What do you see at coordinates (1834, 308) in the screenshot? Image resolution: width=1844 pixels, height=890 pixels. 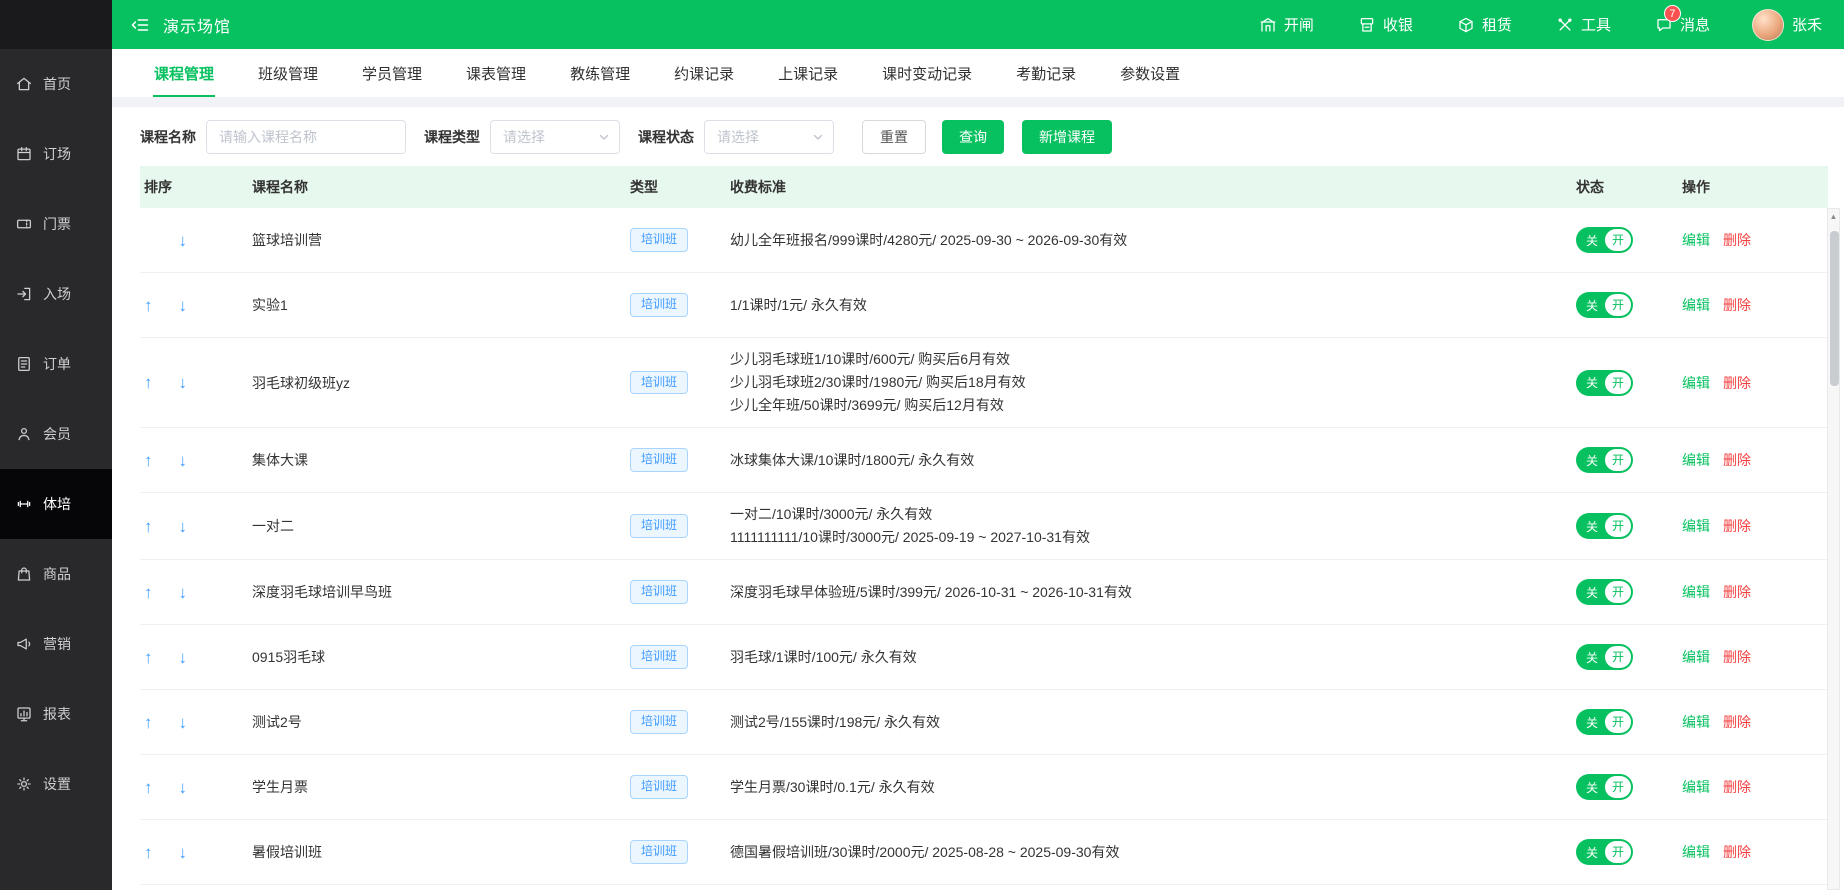 I see `scrollbar-thumb` at bounding box center [1834, 308].